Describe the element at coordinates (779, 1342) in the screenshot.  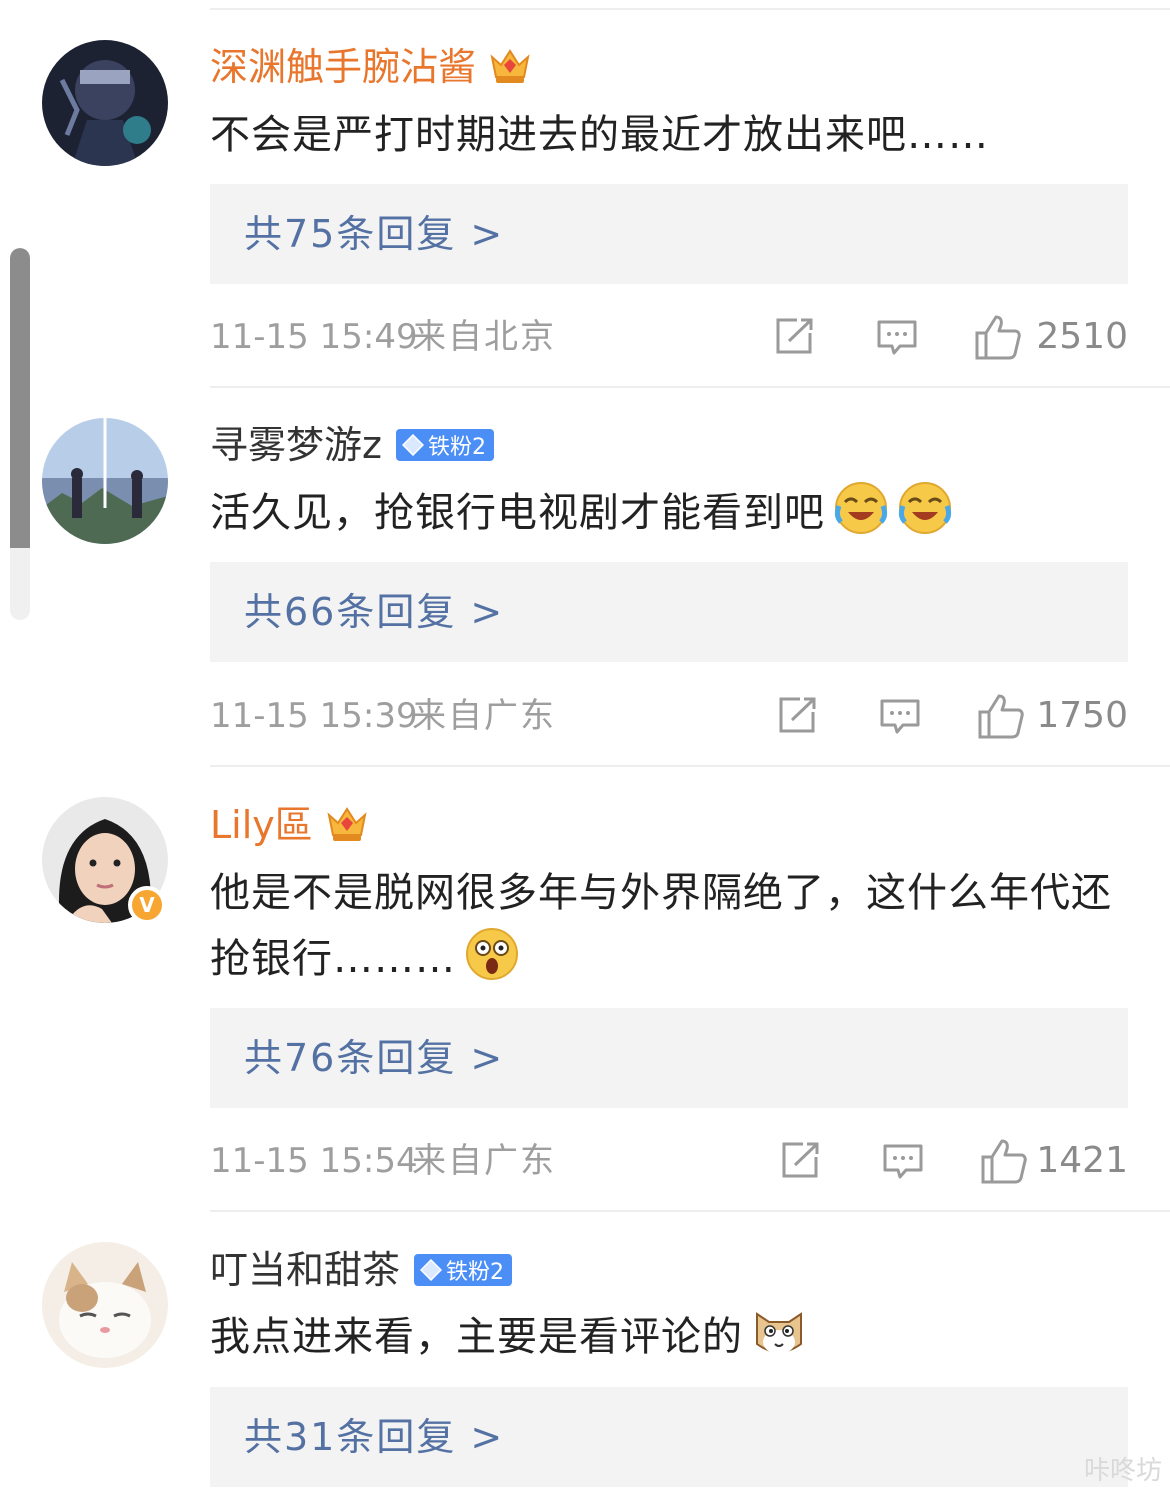
I see `cat-emoji` at that location.